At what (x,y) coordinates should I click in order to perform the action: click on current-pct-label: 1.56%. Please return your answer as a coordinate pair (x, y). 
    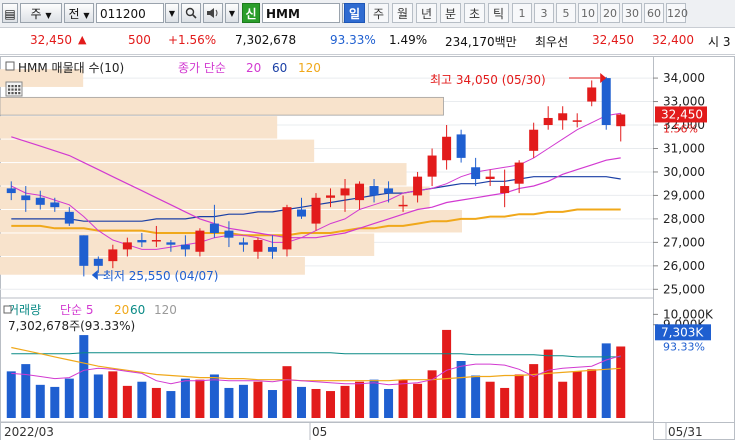
    Looking at the image, I should click on (680, 128).